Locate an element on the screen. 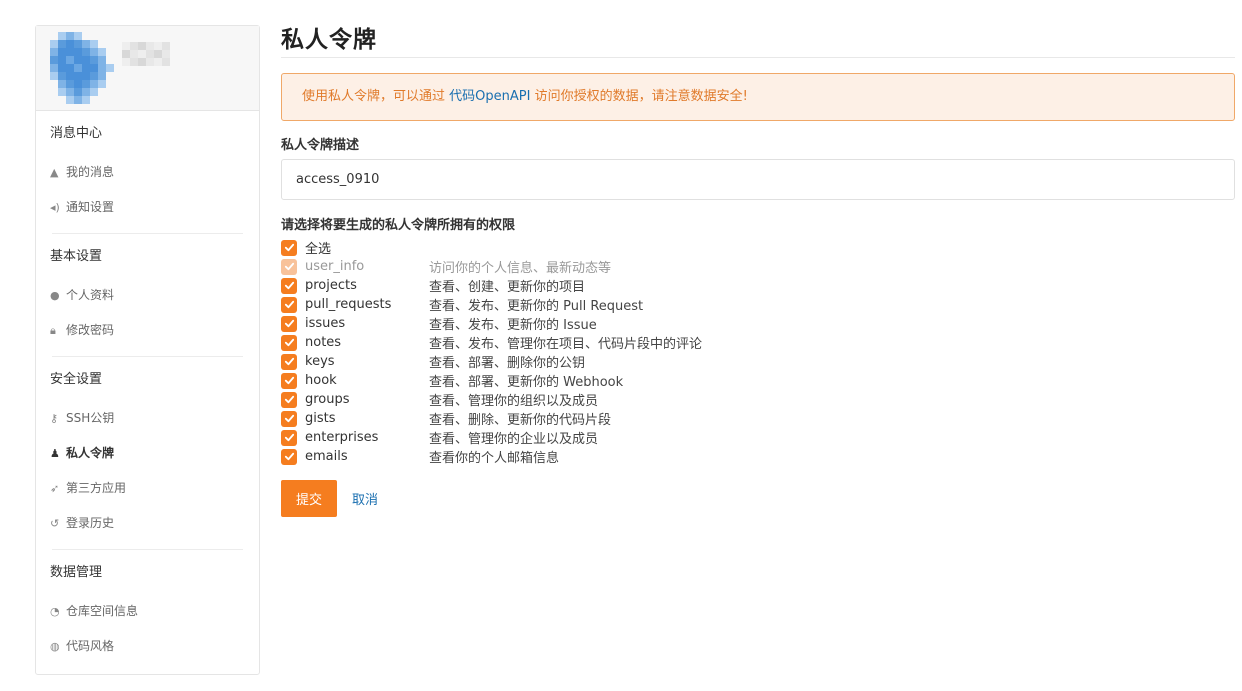 This screenshot has height=691, width=1242. permission-description: 查看、发布、更新你的 Pull Request is located at coordinates (536, 306).